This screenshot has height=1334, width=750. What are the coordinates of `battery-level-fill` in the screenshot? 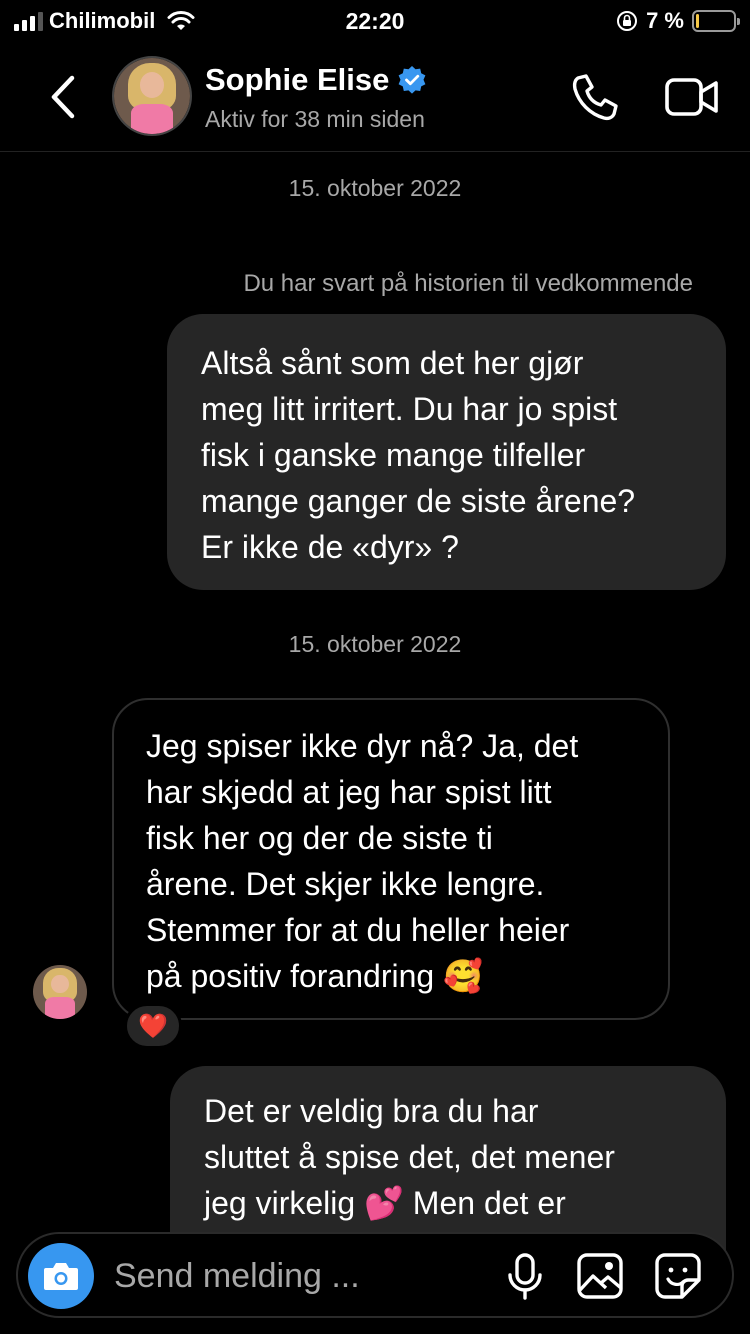 It's located at (697, 21).